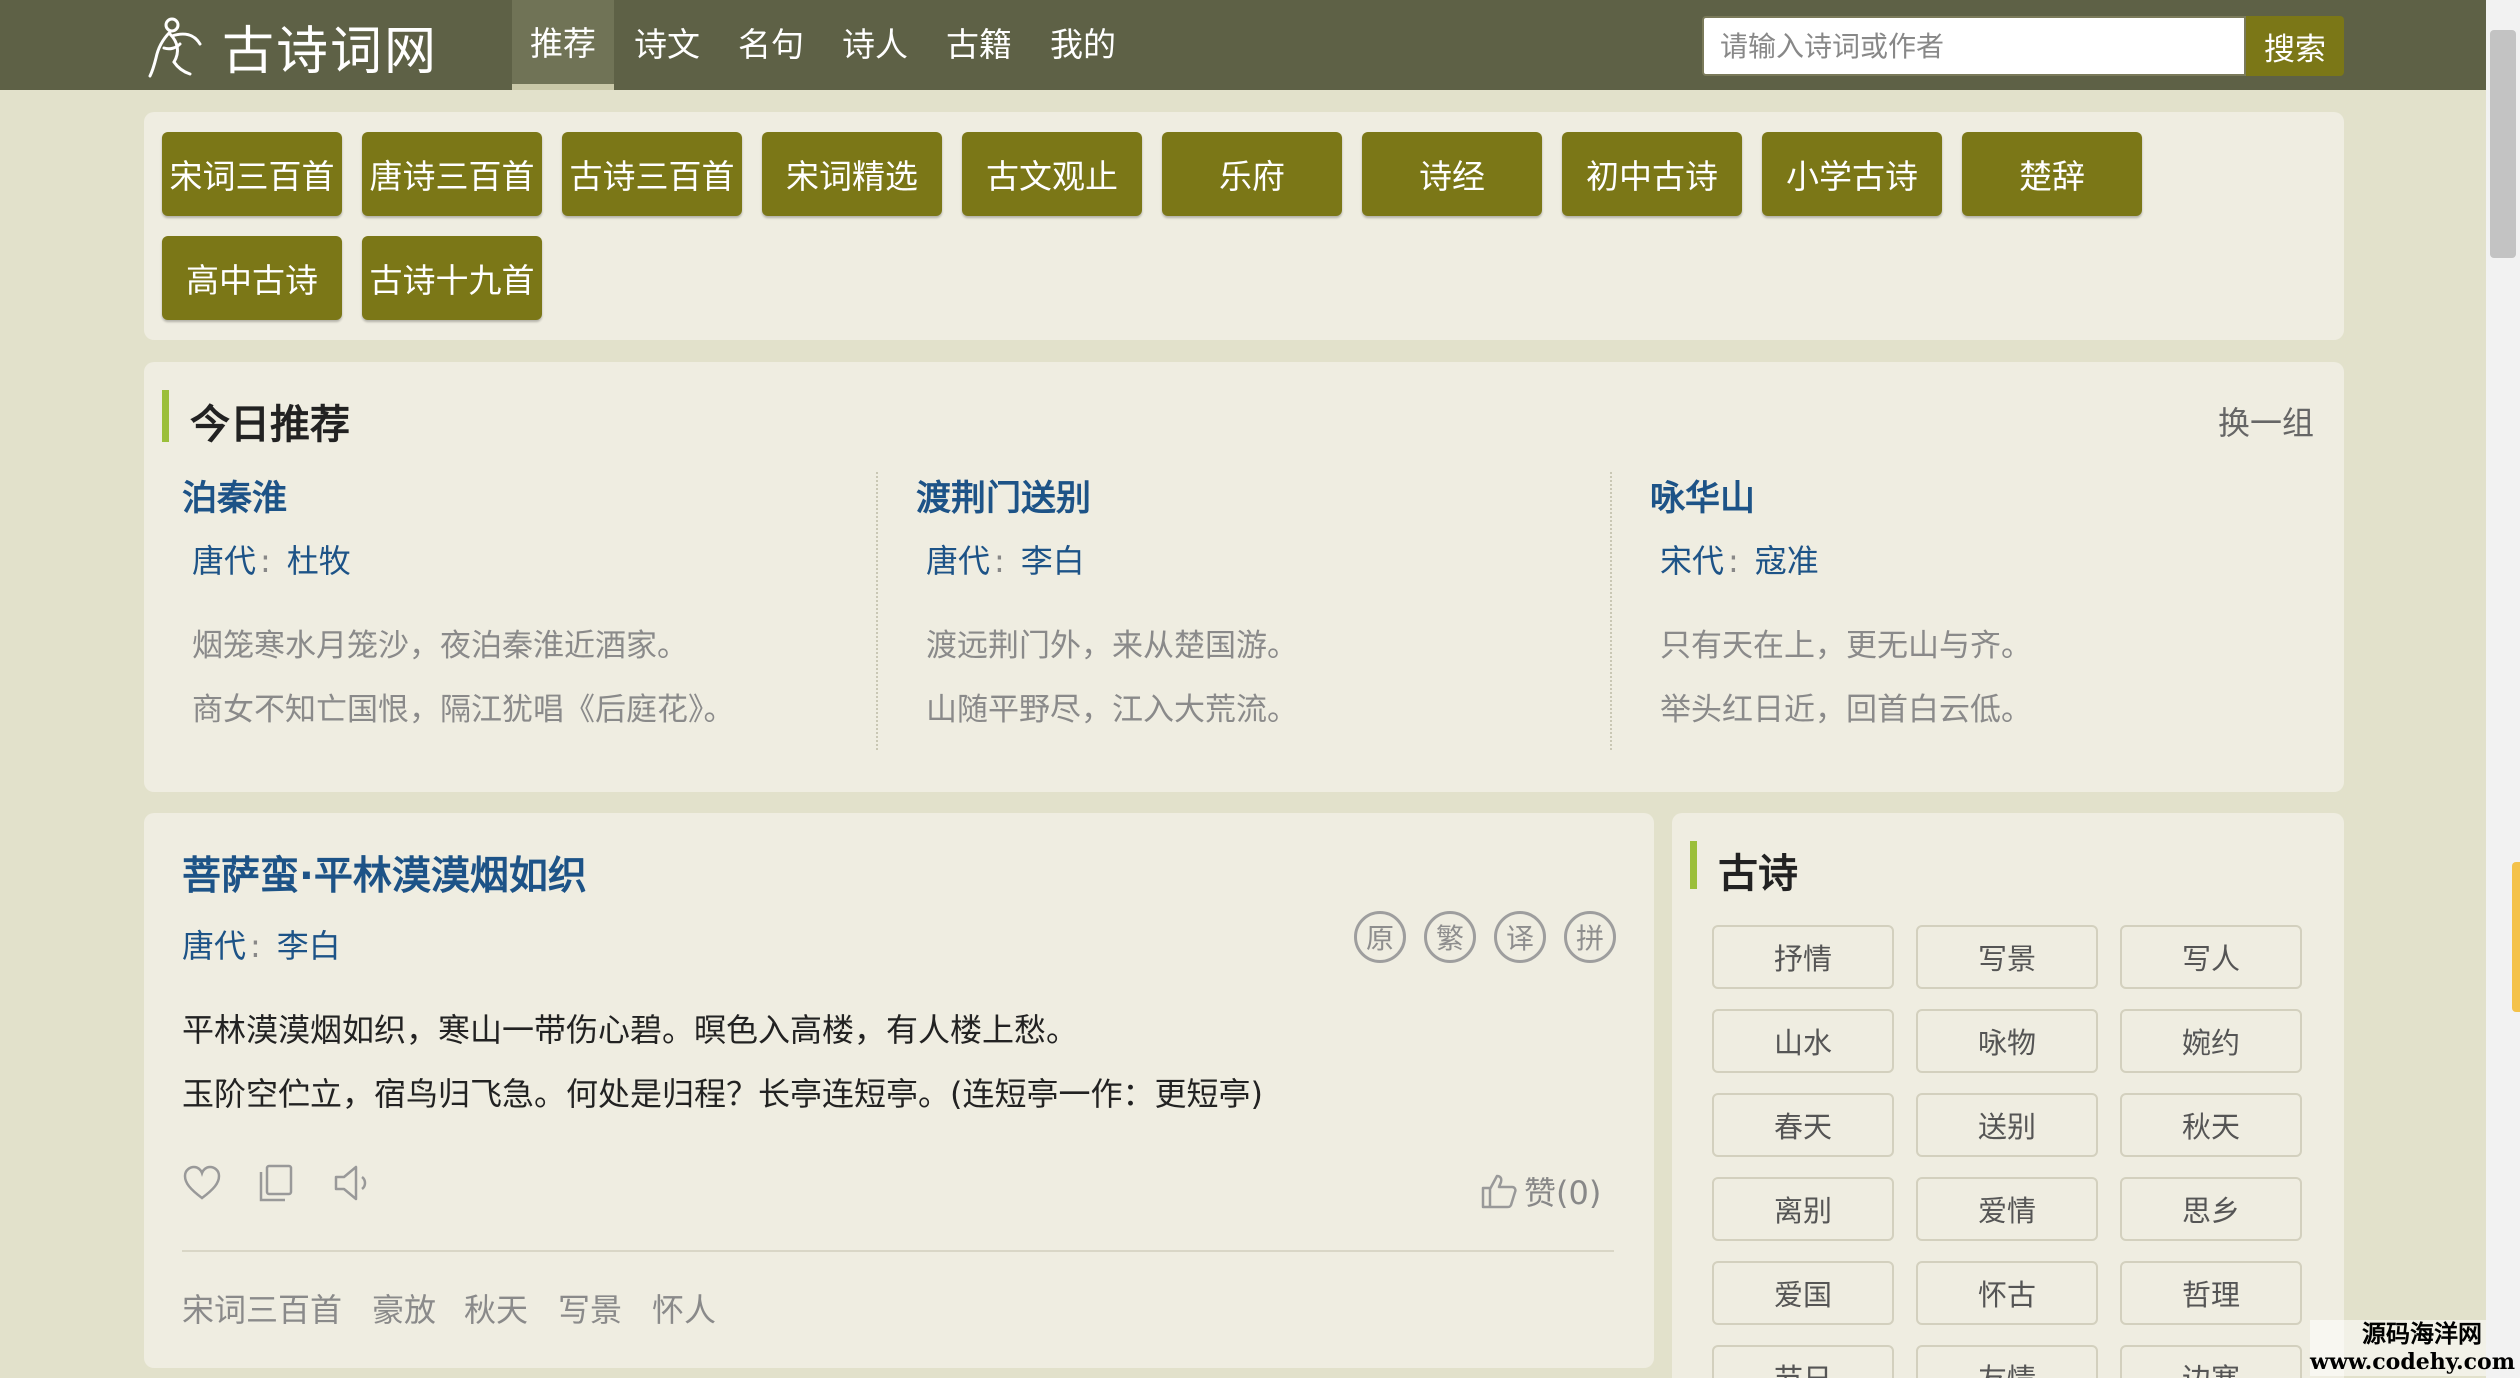 The width and height of the screenshot is (2520, 1378). Describe the element at coordinates (875, 45) in the screenshot. I see `nav-poets: 诗人` at that location.